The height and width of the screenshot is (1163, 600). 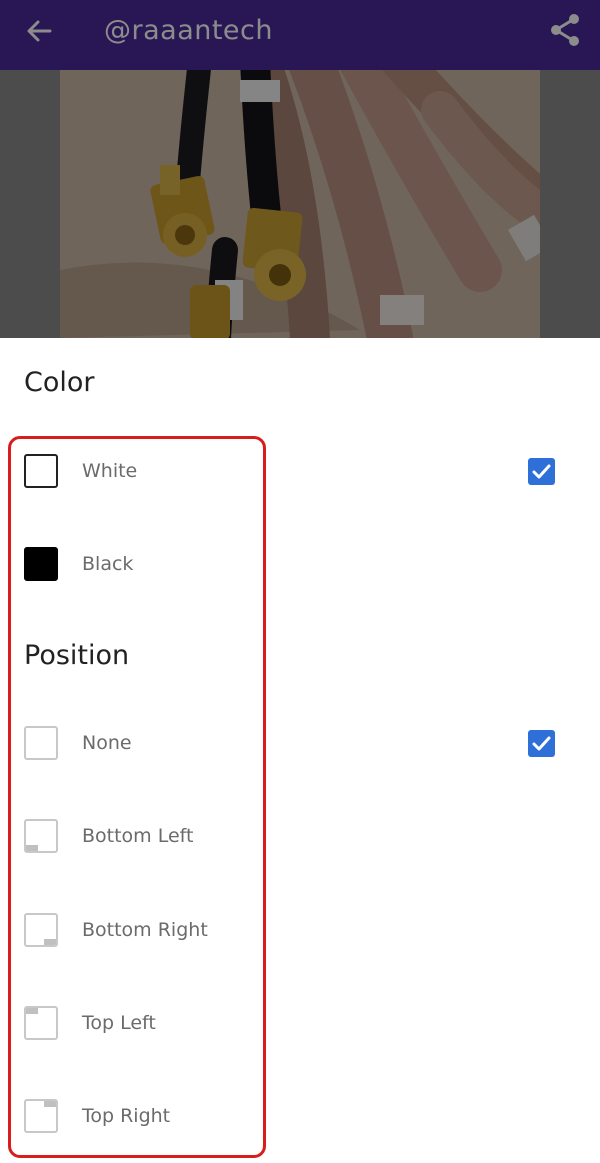 What do you see at coordinates (41, 1023) in the screenshot?
I see `position-top-left-icon` at bounding box center [41, 1023].